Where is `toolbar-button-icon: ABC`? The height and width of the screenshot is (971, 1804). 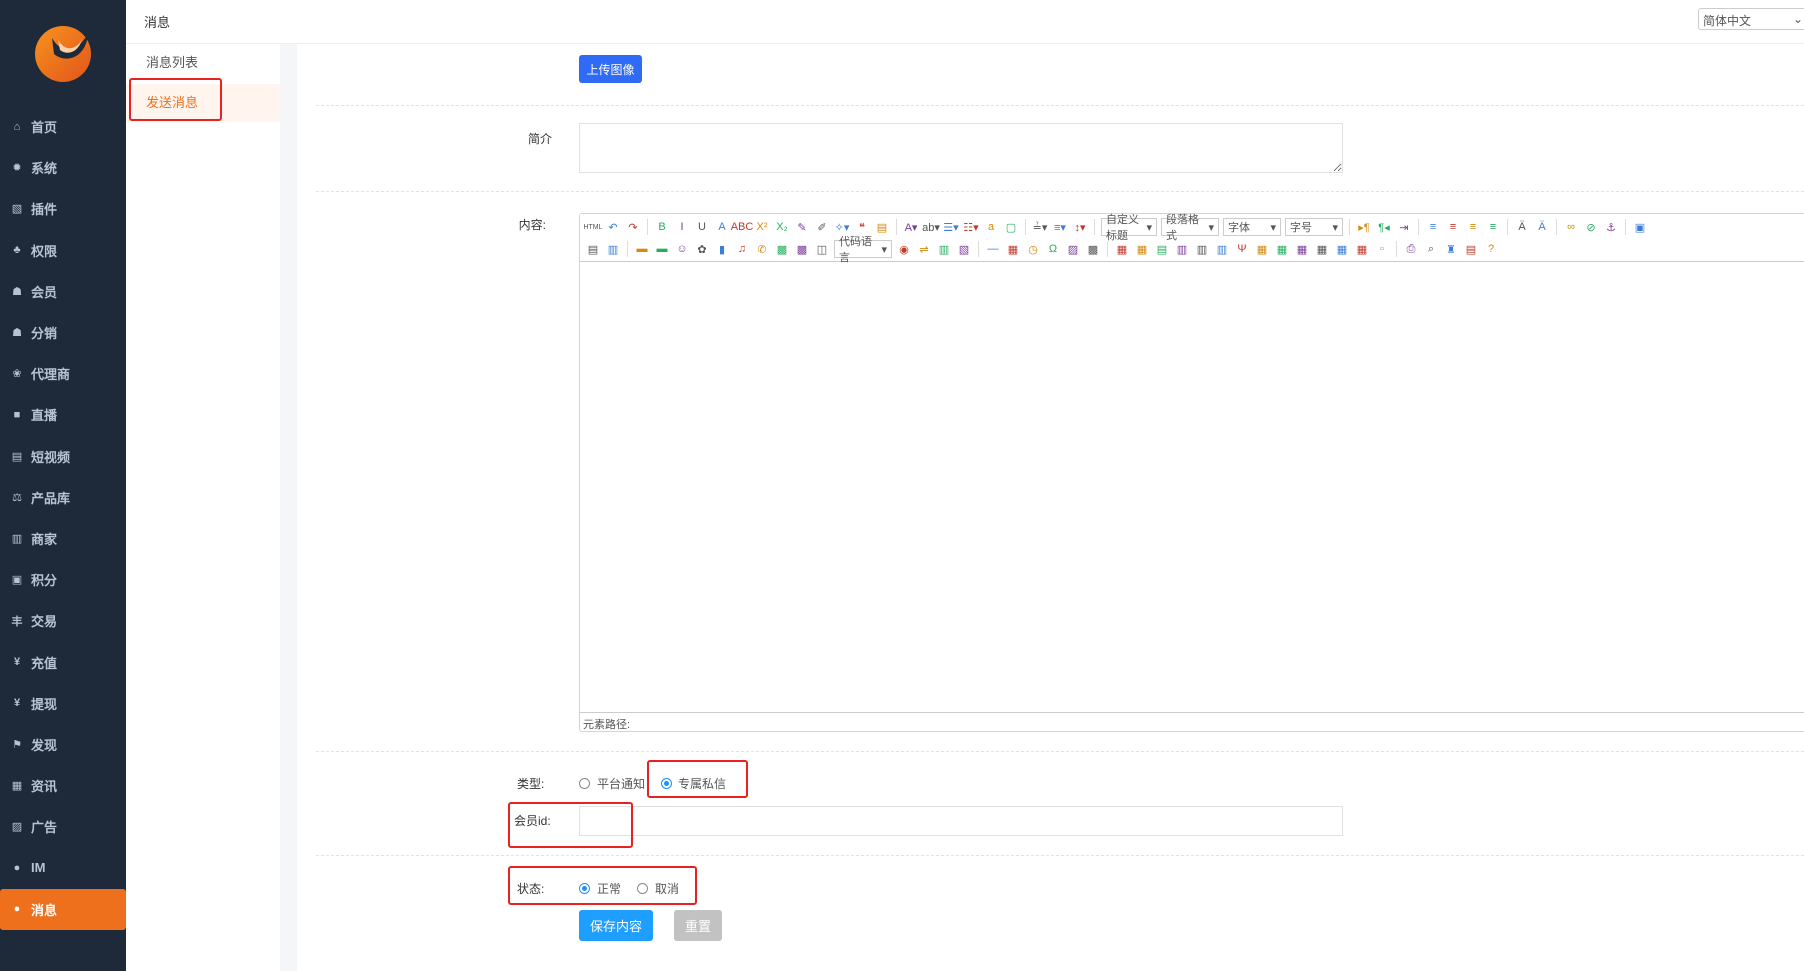 toolbar-button-icon: ABC is located at coordinates (742, 227).